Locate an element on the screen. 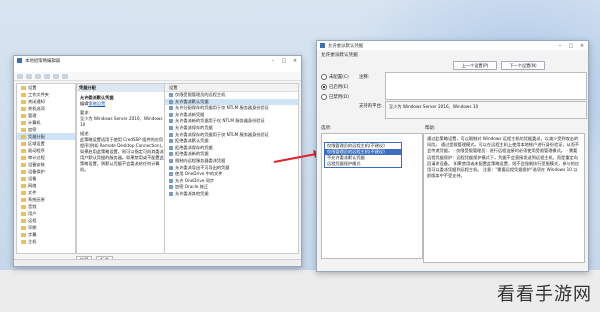 The height and width of the screenshot is (312, 600). help-icon is located at coordinates (56, 76).